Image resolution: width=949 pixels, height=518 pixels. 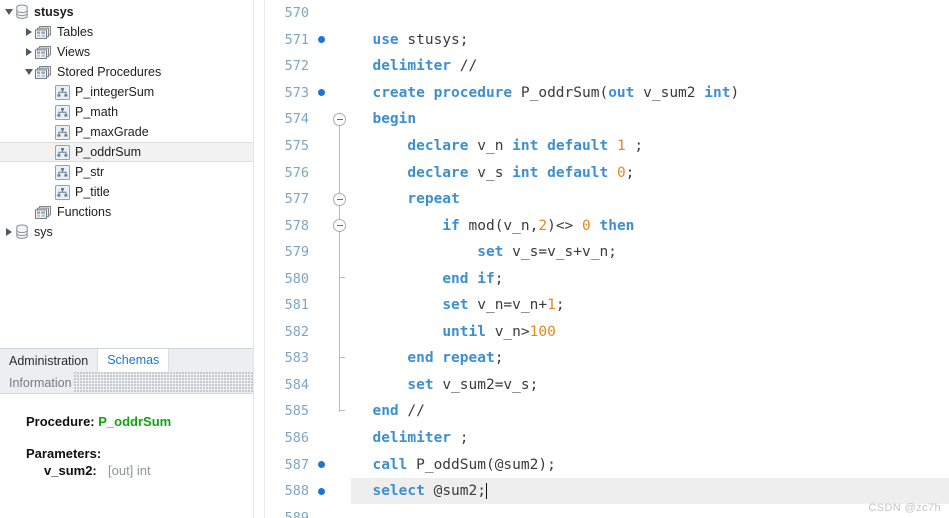 What do you see at coordinates (97, 112) in the screenshot?
I see `tree-item-label: P_math` at bounding box center [97, 112].